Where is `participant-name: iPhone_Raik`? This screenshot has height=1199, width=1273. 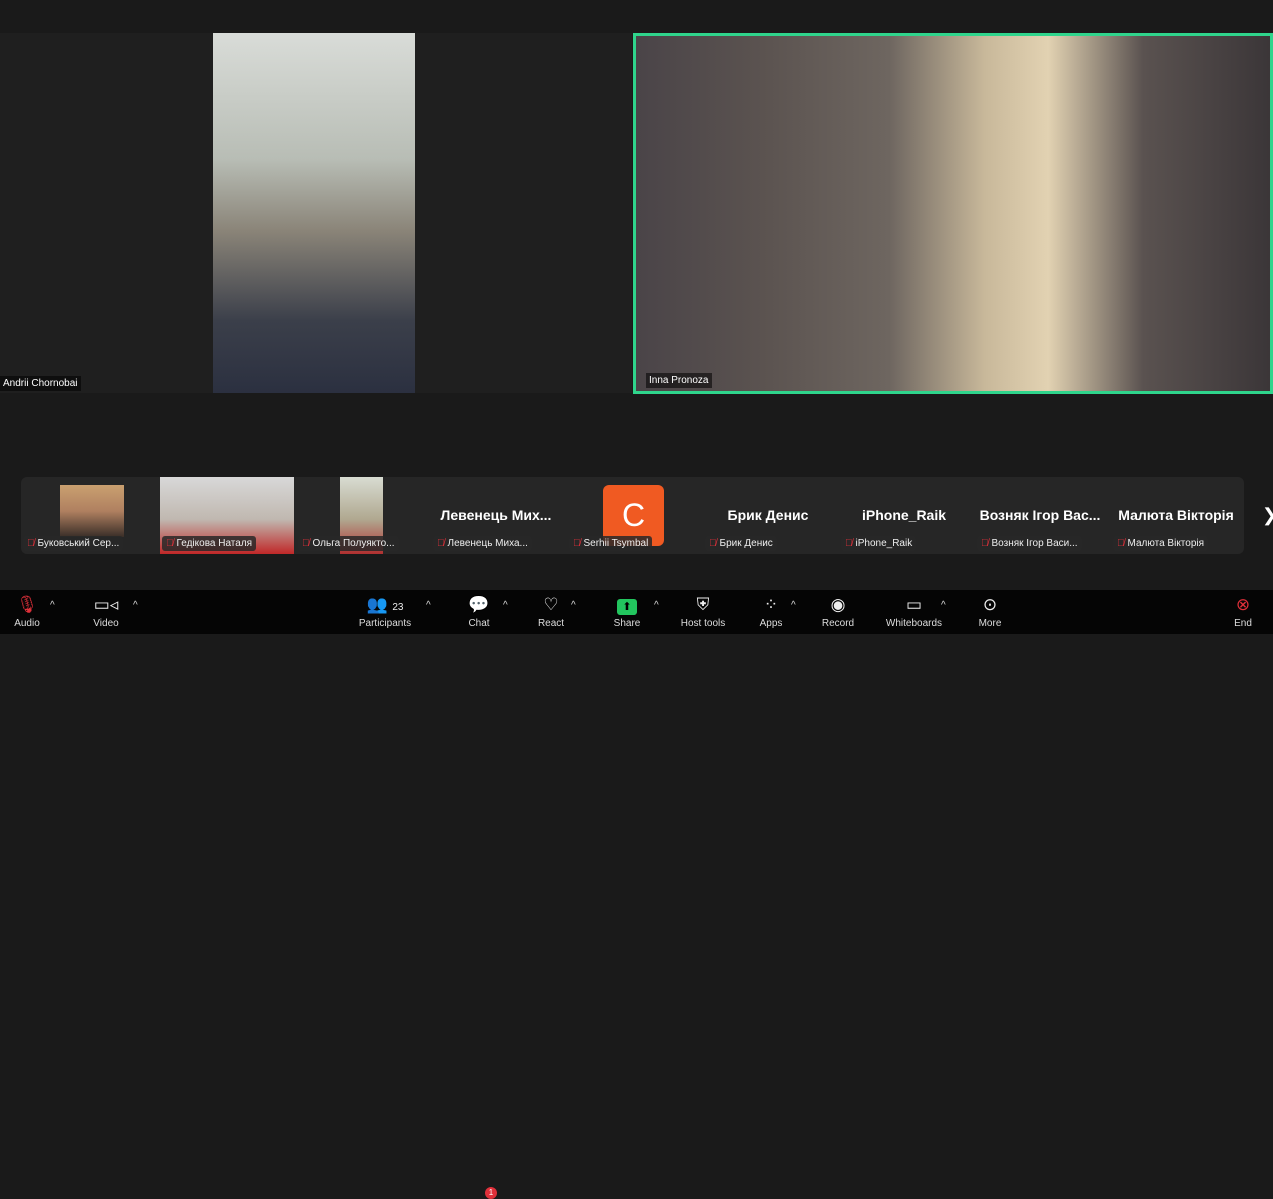 participant-name: iPhone_Raik is located at coordinates (884, 543).